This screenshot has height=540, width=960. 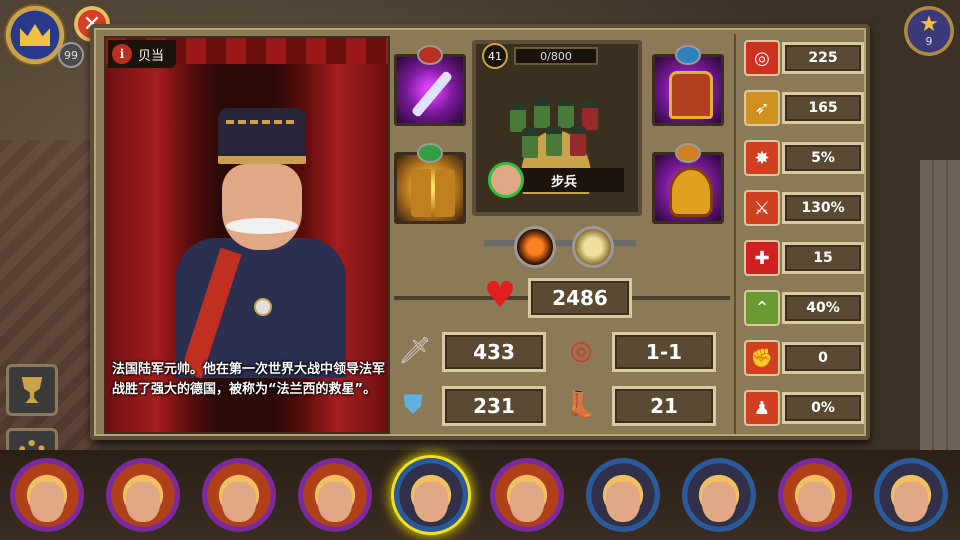 I want to click on fire-skill-icon, so click(x=535, y=247).